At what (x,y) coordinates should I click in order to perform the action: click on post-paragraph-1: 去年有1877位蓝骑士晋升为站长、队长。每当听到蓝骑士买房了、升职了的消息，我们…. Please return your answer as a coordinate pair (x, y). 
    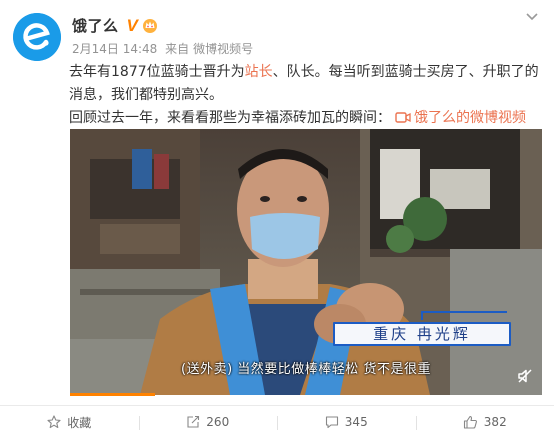
    Looking at the image, I should click on (304, 84).